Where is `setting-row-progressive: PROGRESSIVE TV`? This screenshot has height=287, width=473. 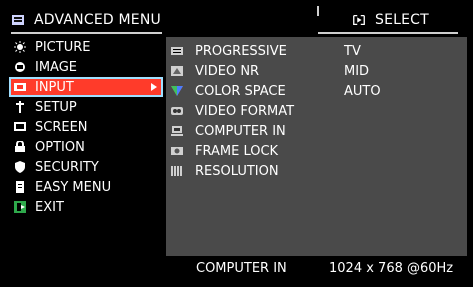
setting-row-progressive: PROGRESSIVE TV is located at coordinates (266, 51).